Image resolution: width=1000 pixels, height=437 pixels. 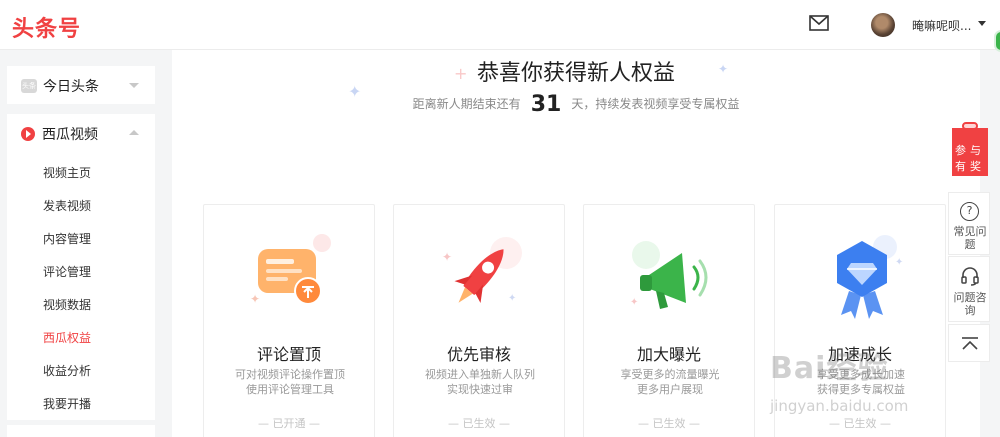 What do you see at coordinates (970, 126) in the screenshot?
I see `gift-icon` at bounding box center [970, 126].